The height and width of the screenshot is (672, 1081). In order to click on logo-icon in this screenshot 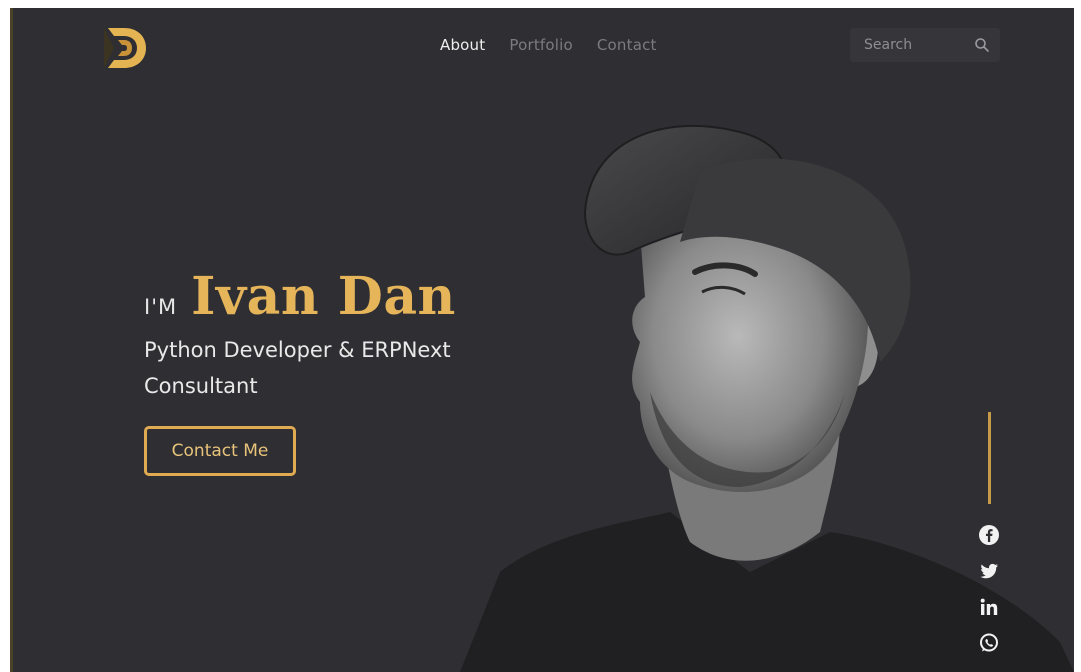, I will do `click(126, 48)`.